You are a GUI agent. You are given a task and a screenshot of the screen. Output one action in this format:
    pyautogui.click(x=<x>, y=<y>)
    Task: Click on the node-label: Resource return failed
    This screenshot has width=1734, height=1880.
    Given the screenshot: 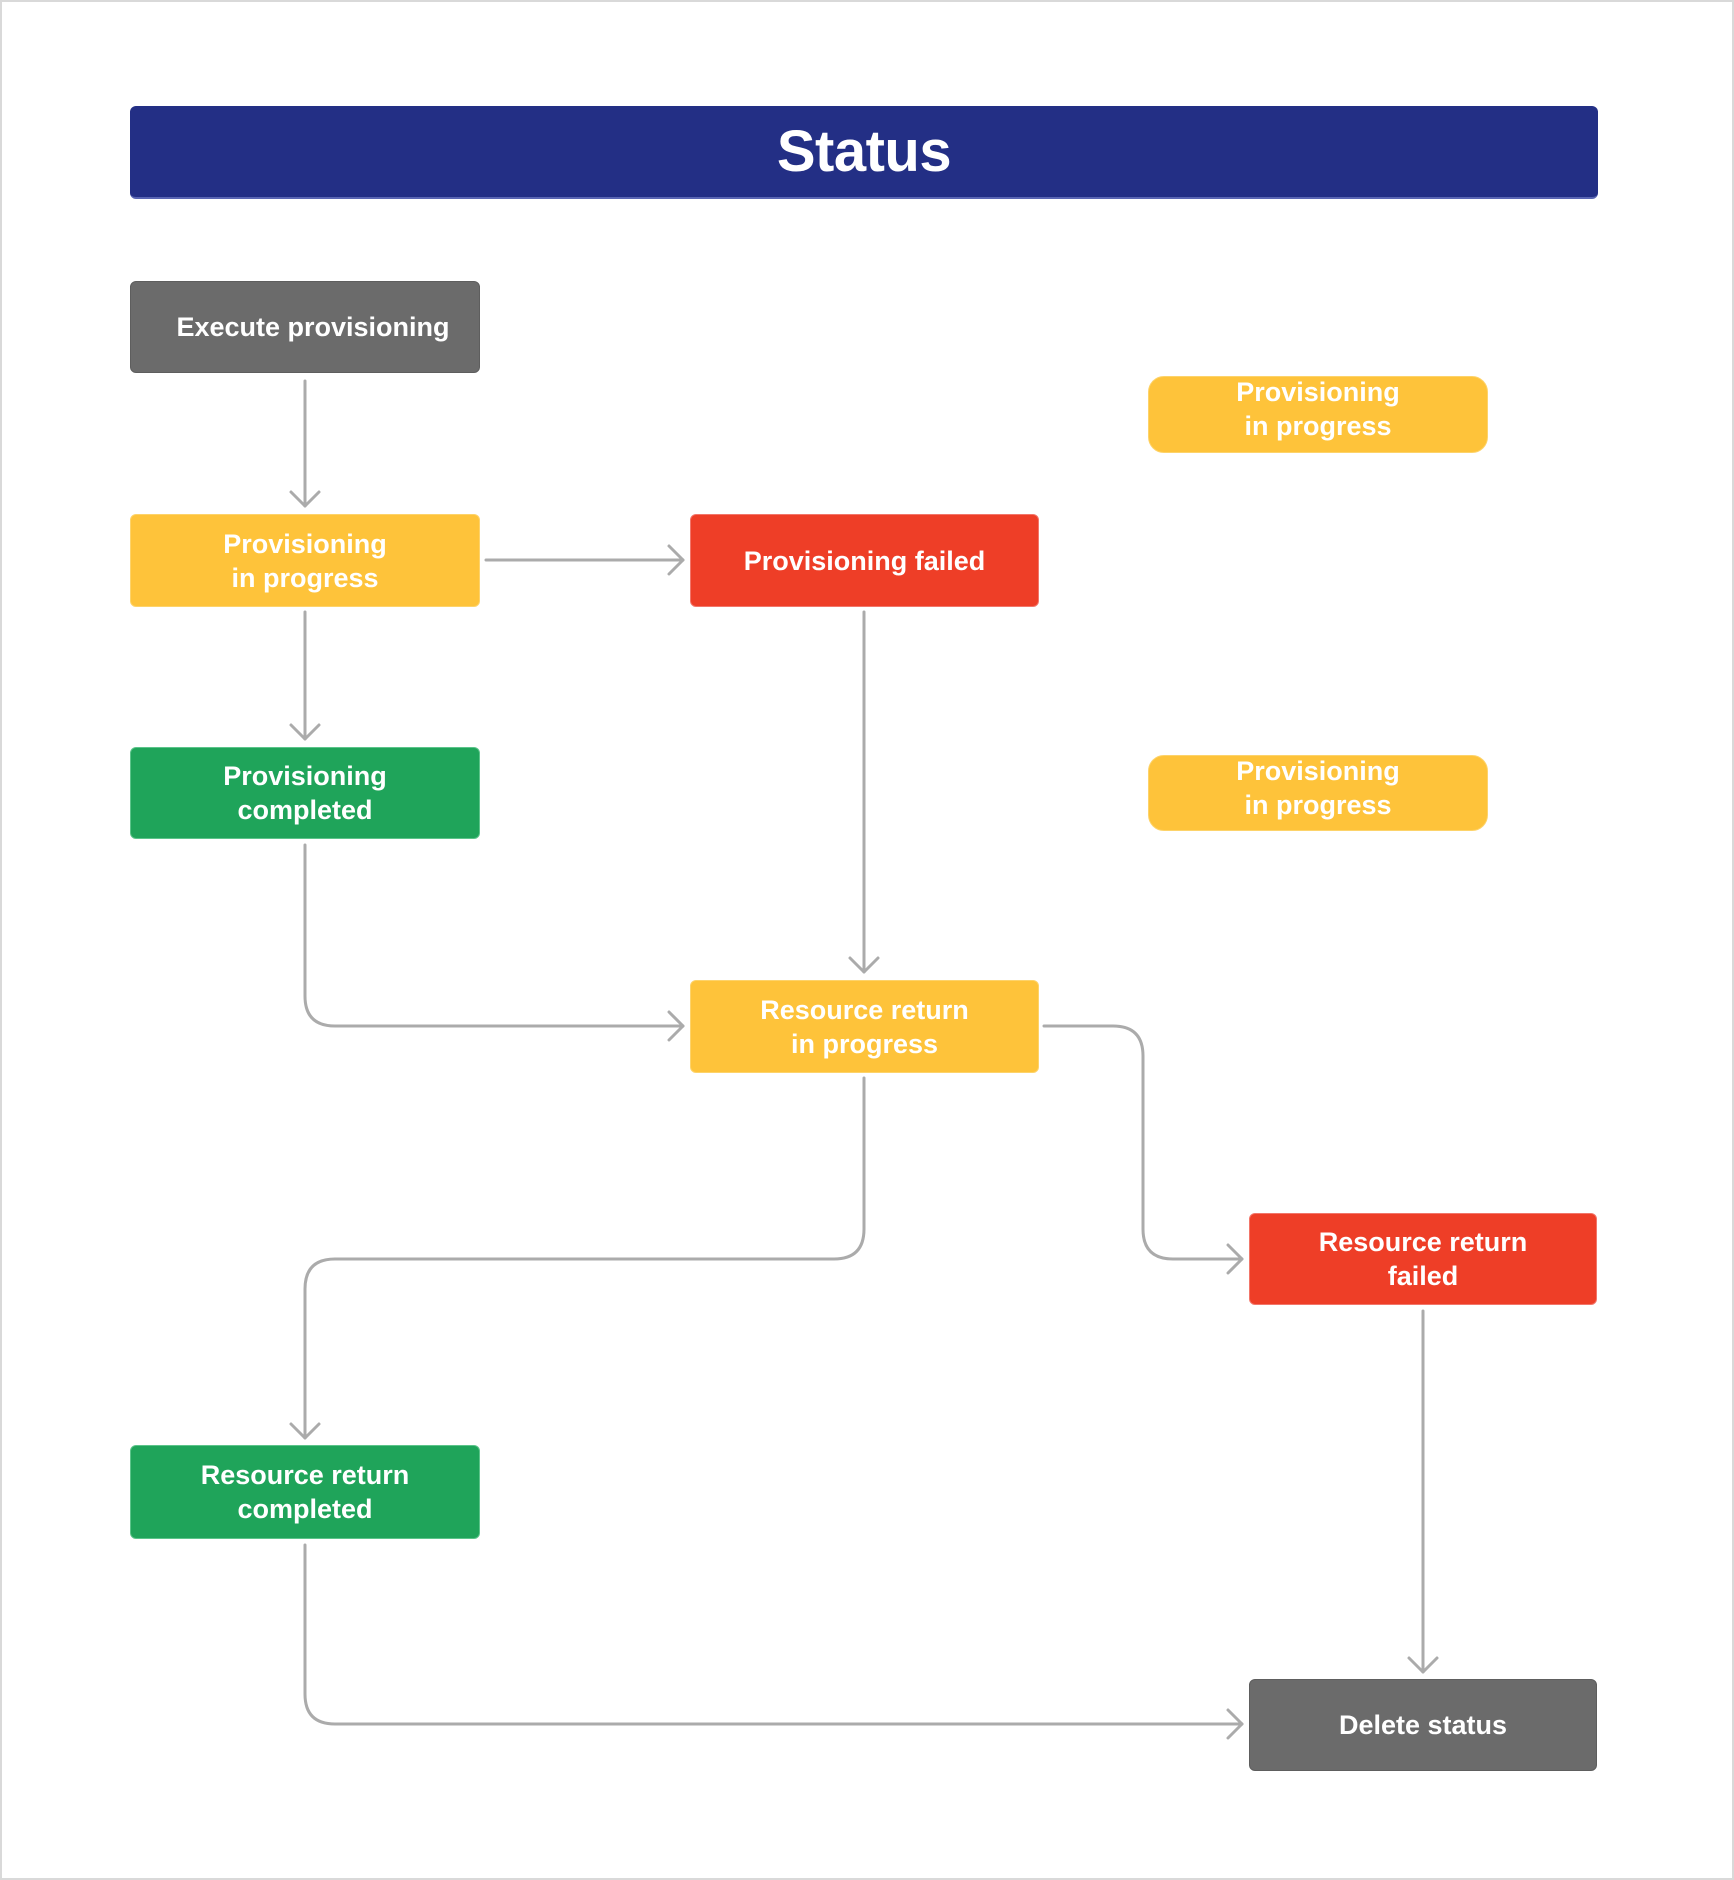 What is the action you would take?
    pyautogui.click(x=1423, y=1259)
    